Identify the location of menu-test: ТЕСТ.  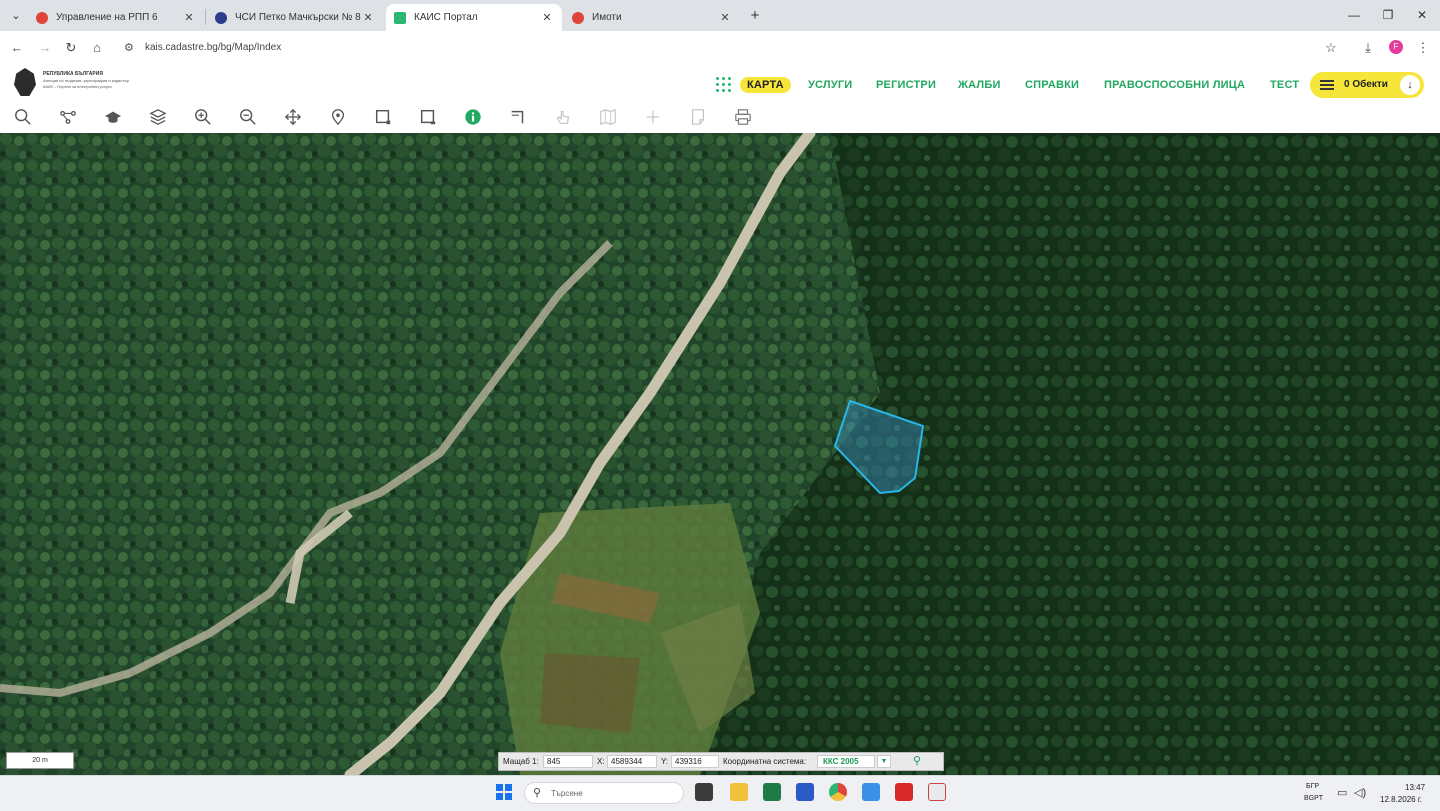
(1284, 85).